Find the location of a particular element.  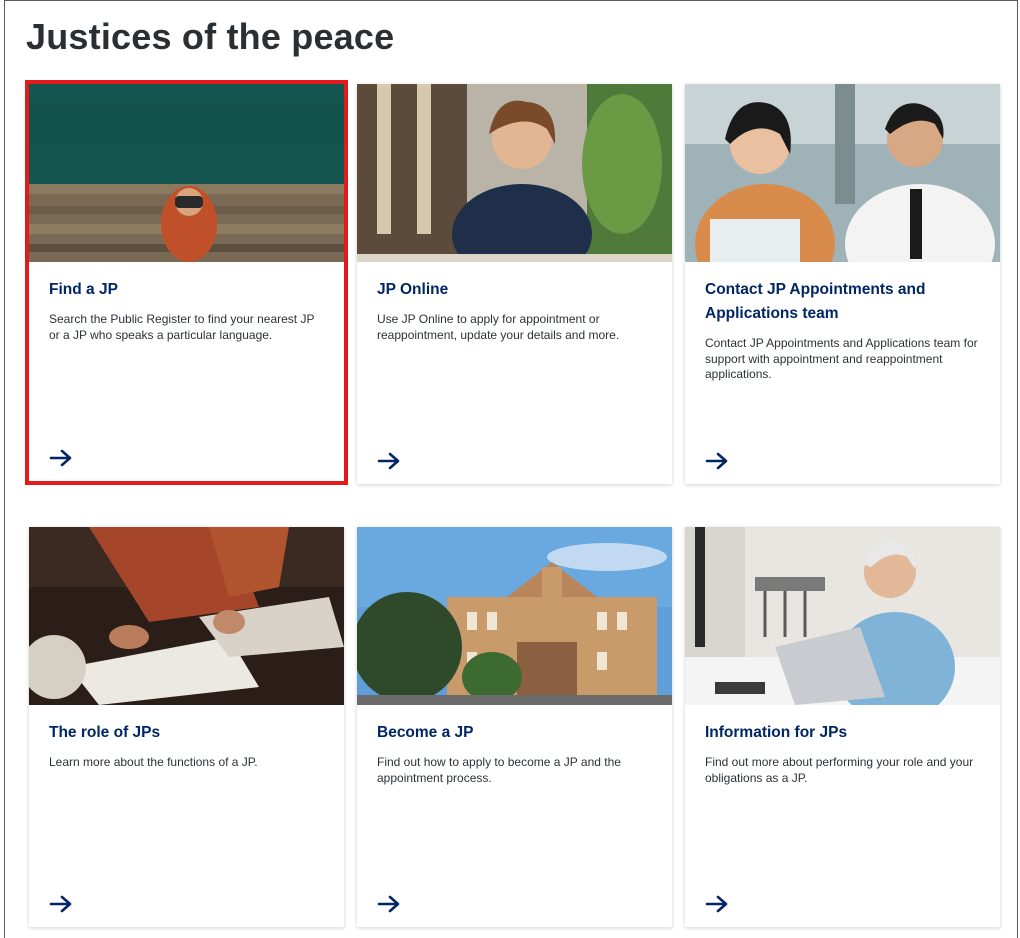

card-title: Find a JP is located at coordinates (83, 289).